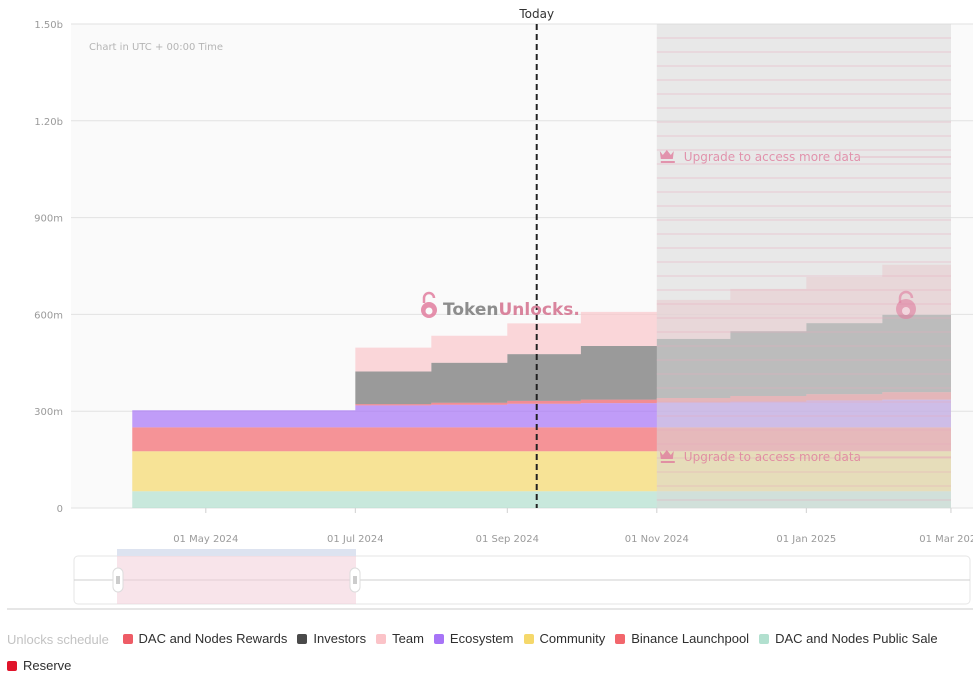 The image size is (973, 680). Describe the element at coordinates (48, 219) in the screenshot. I see `y-tick-label: 900m` at that location.